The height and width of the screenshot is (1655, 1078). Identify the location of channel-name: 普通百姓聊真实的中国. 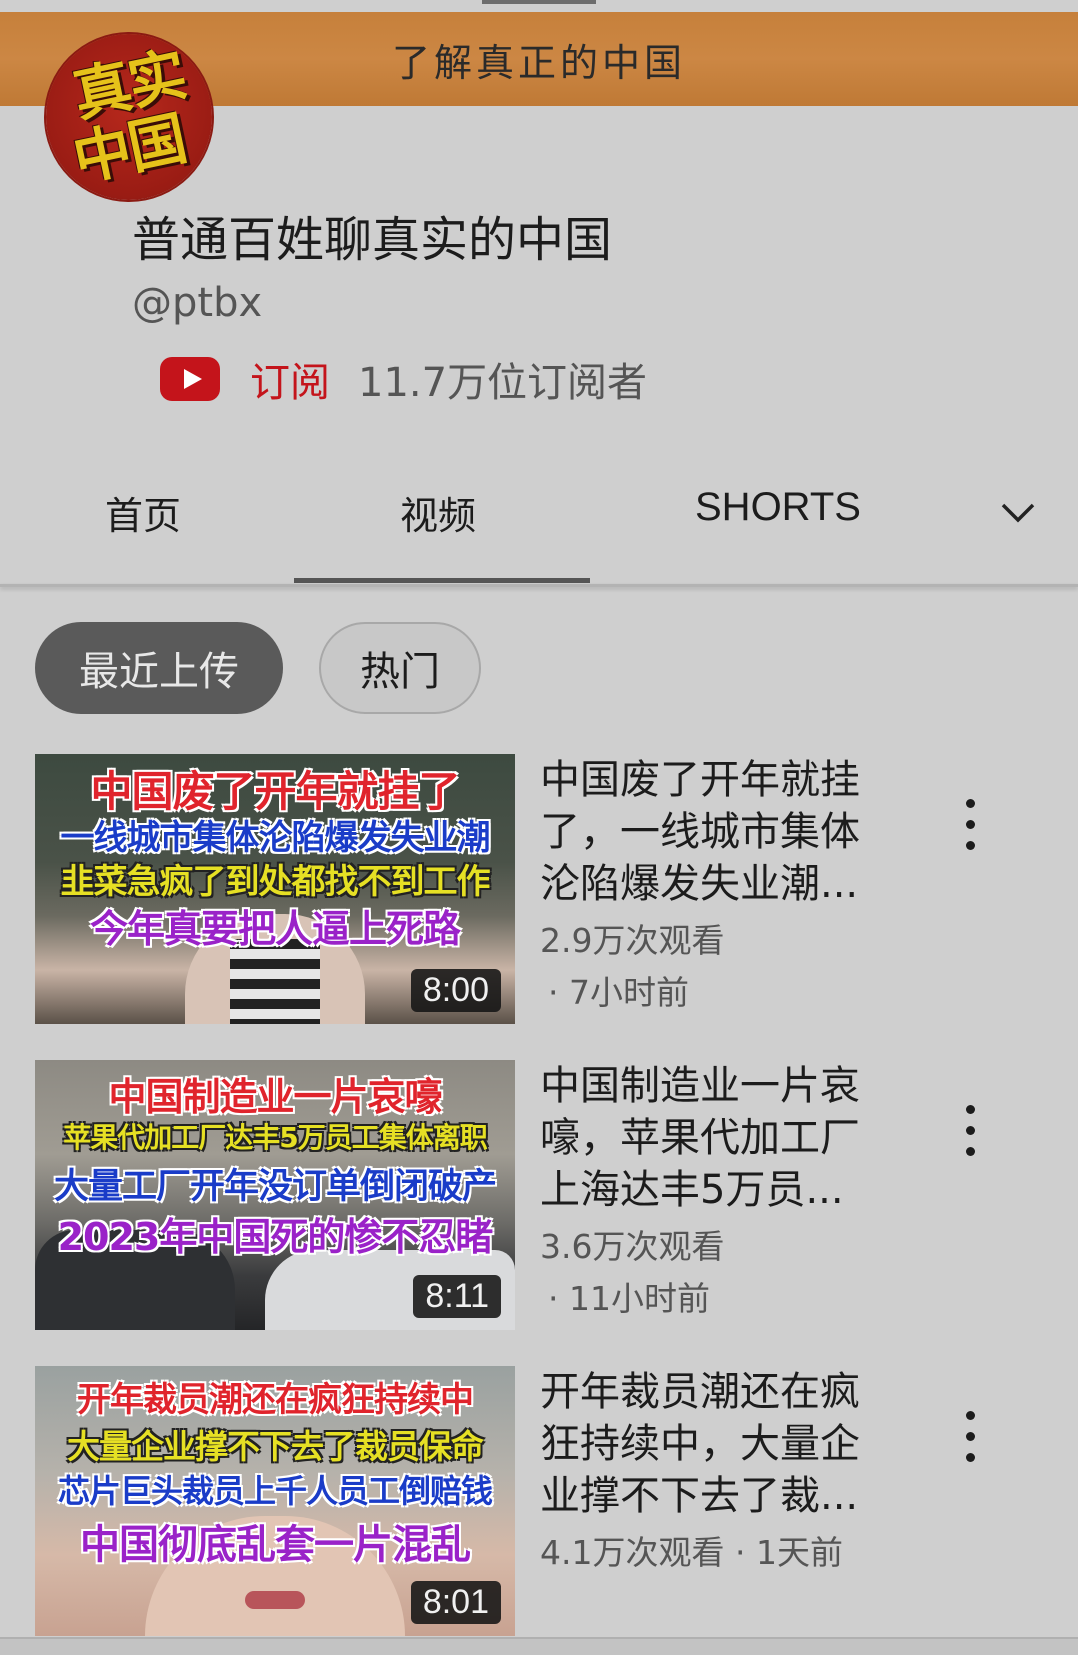
(372, 240).